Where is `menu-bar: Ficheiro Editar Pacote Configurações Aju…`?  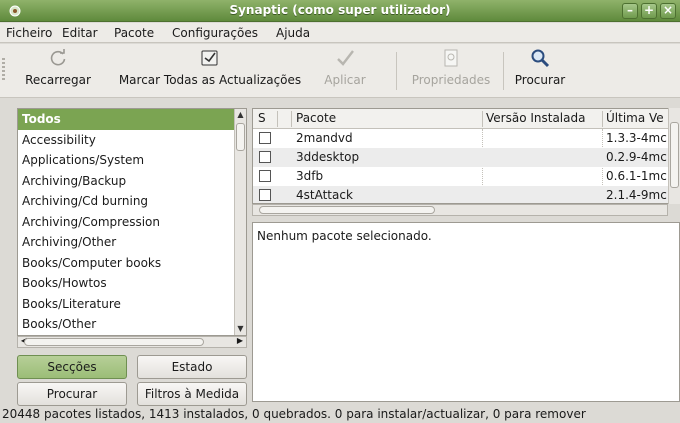
menu-bar: Ficheiro Editar Pacote Configurações Aju… is located at coordinates (340, 33).